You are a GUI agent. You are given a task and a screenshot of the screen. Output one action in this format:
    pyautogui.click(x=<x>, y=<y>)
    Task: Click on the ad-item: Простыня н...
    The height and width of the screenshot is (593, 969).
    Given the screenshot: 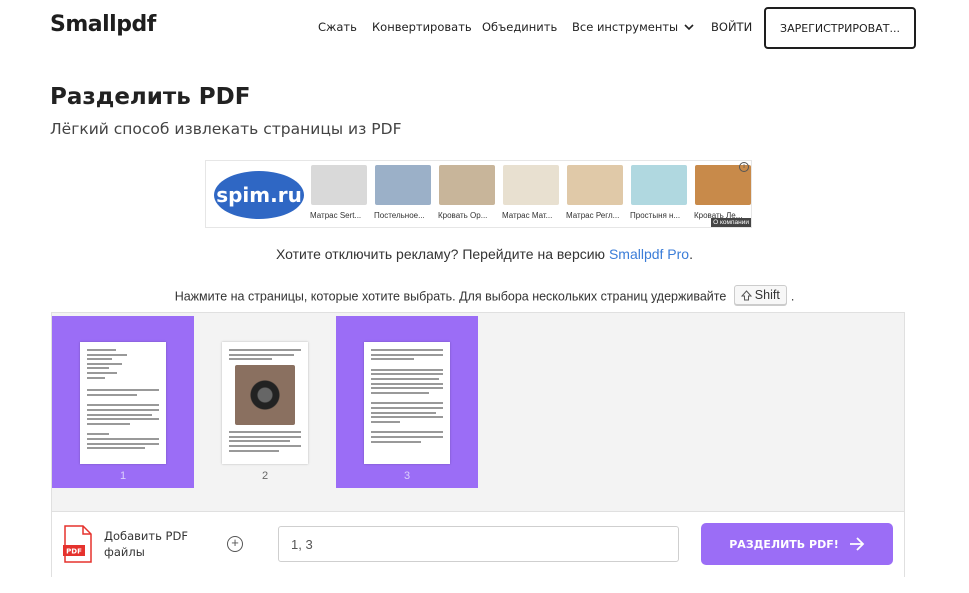 What is the action you would take?
    pyautogui.click(x=659, y=192)
    